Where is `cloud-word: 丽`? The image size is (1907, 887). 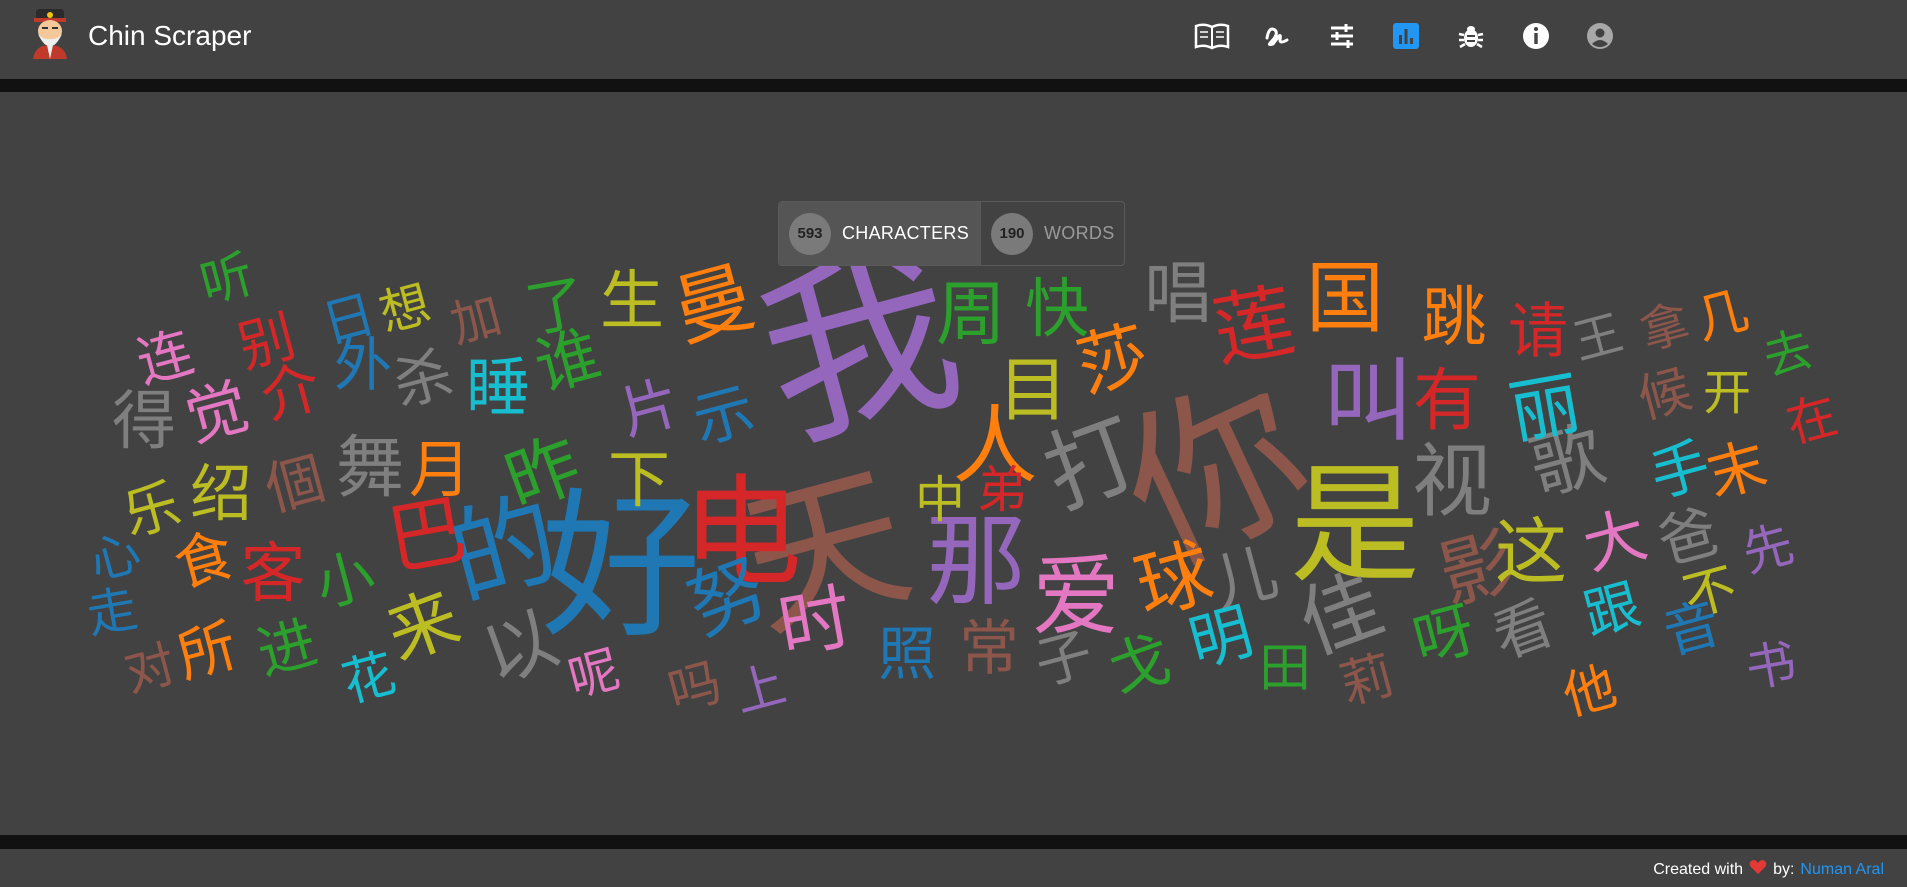 cloud-word: 丽 is located at coordinates (1545, 408).